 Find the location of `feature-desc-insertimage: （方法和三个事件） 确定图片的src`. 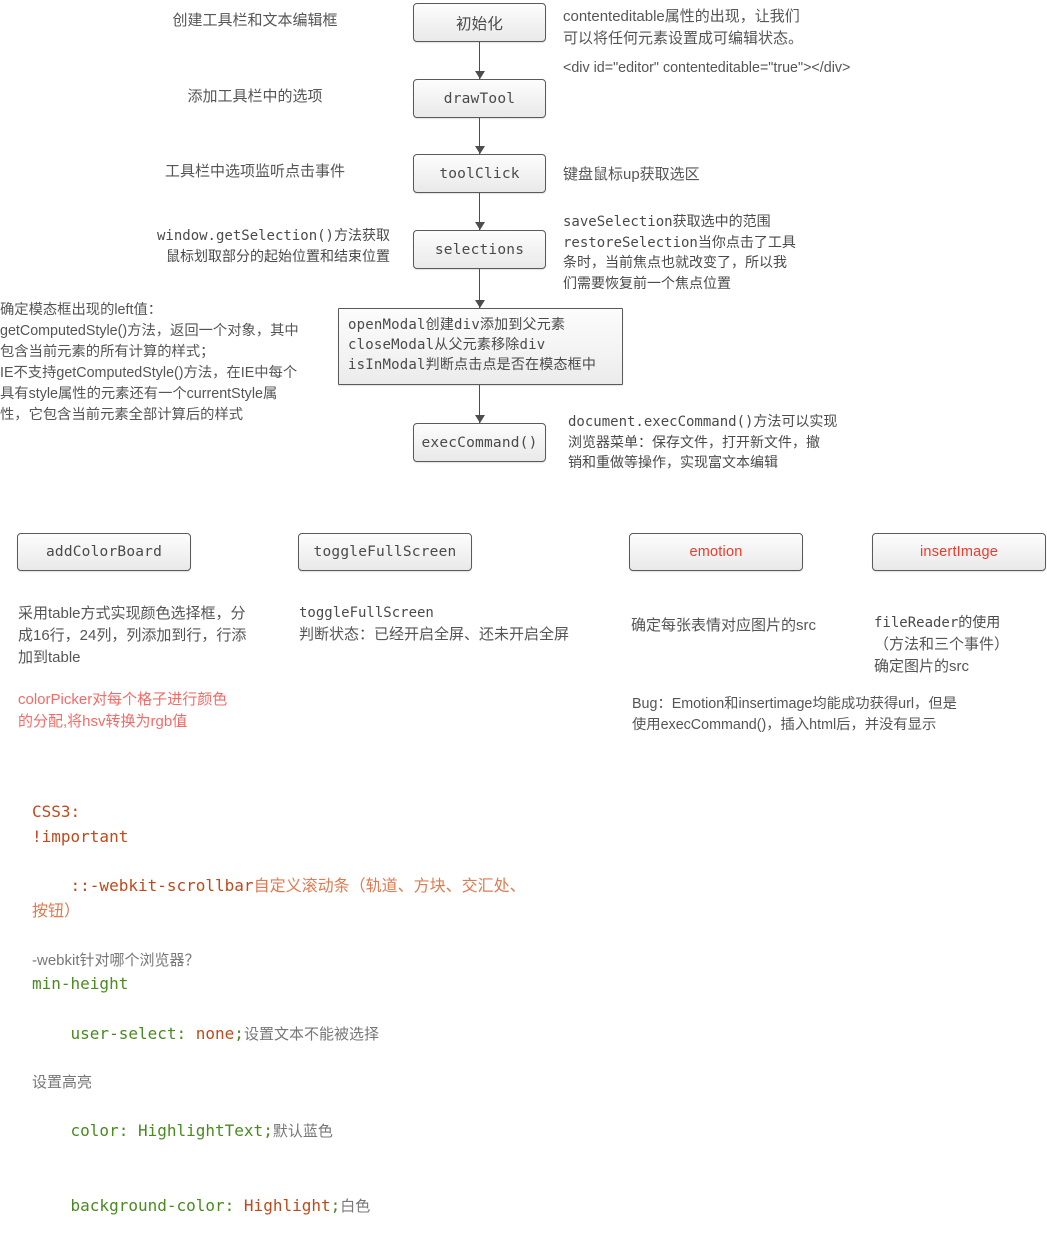

feature-desc-insertimage: （方法和三个事件） 确定图片的src is located at coordinates (942, 656).